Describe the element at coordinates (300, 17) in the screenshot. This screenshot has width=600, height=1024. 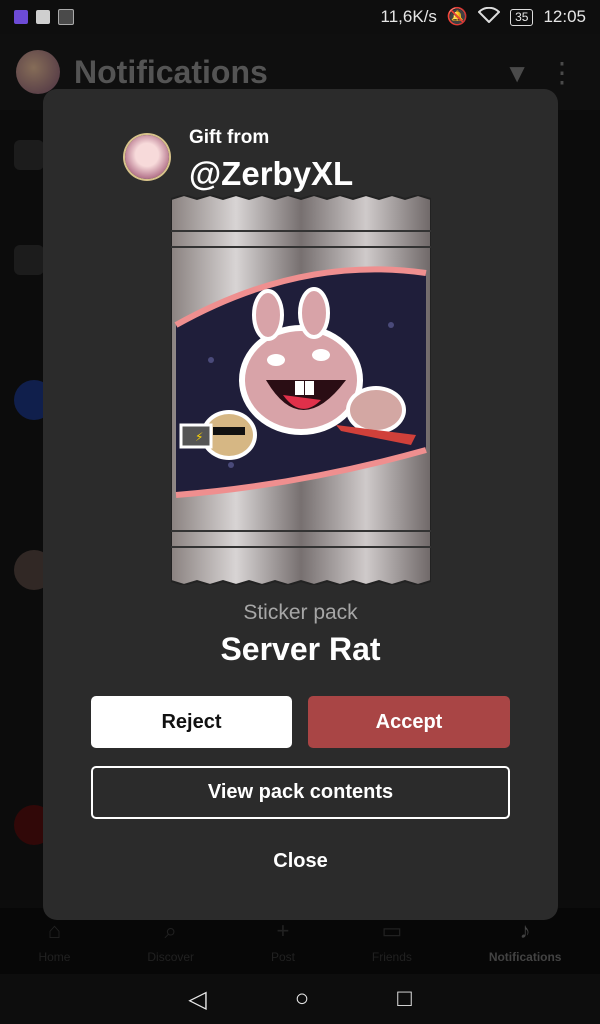
I see `status-bar: 11,6K/s 🔕 35 12:05` at that location.